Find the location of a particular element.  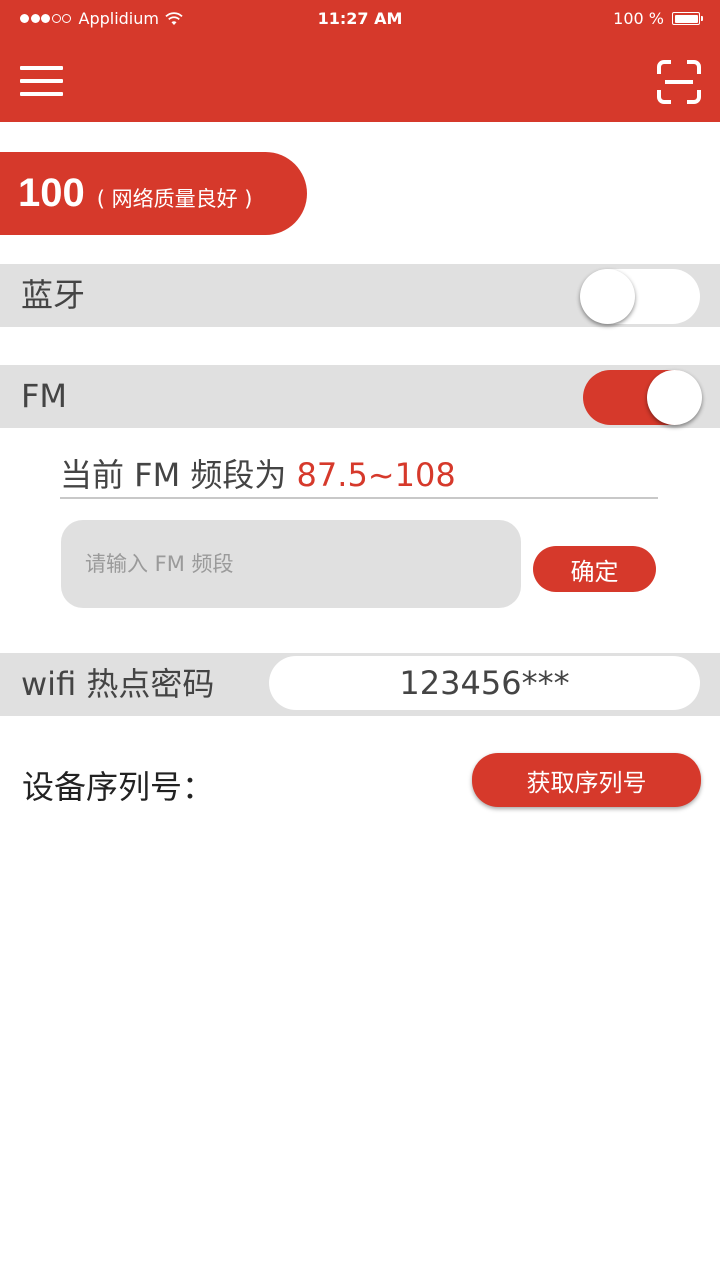

confirm-button: 确定 is located at coordinates (594, 569).